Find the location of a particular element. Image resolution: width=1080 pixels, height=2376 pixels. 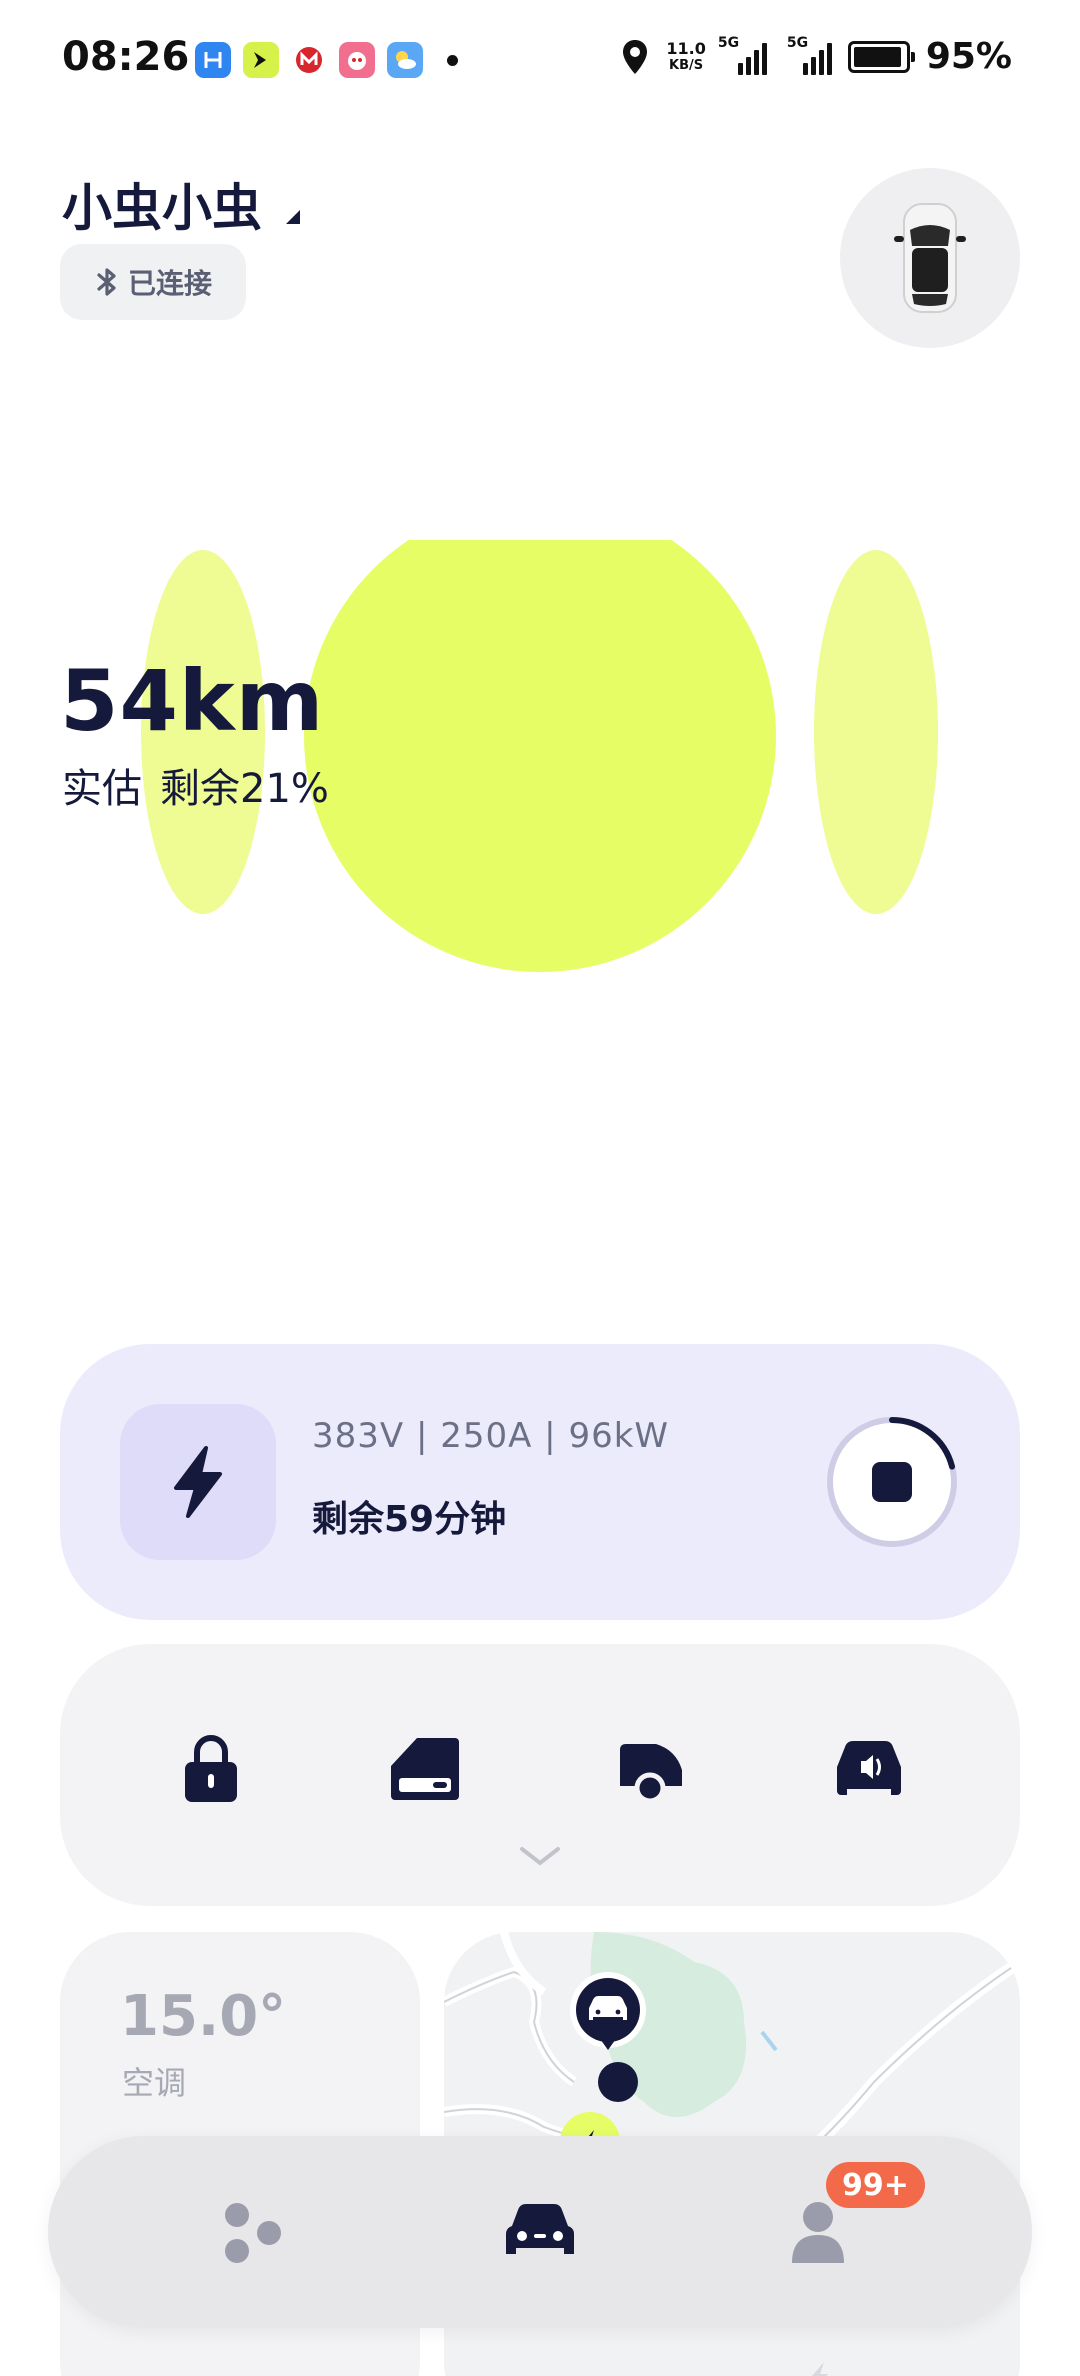

stop-charging-button is located at coordinates (892, 1482).